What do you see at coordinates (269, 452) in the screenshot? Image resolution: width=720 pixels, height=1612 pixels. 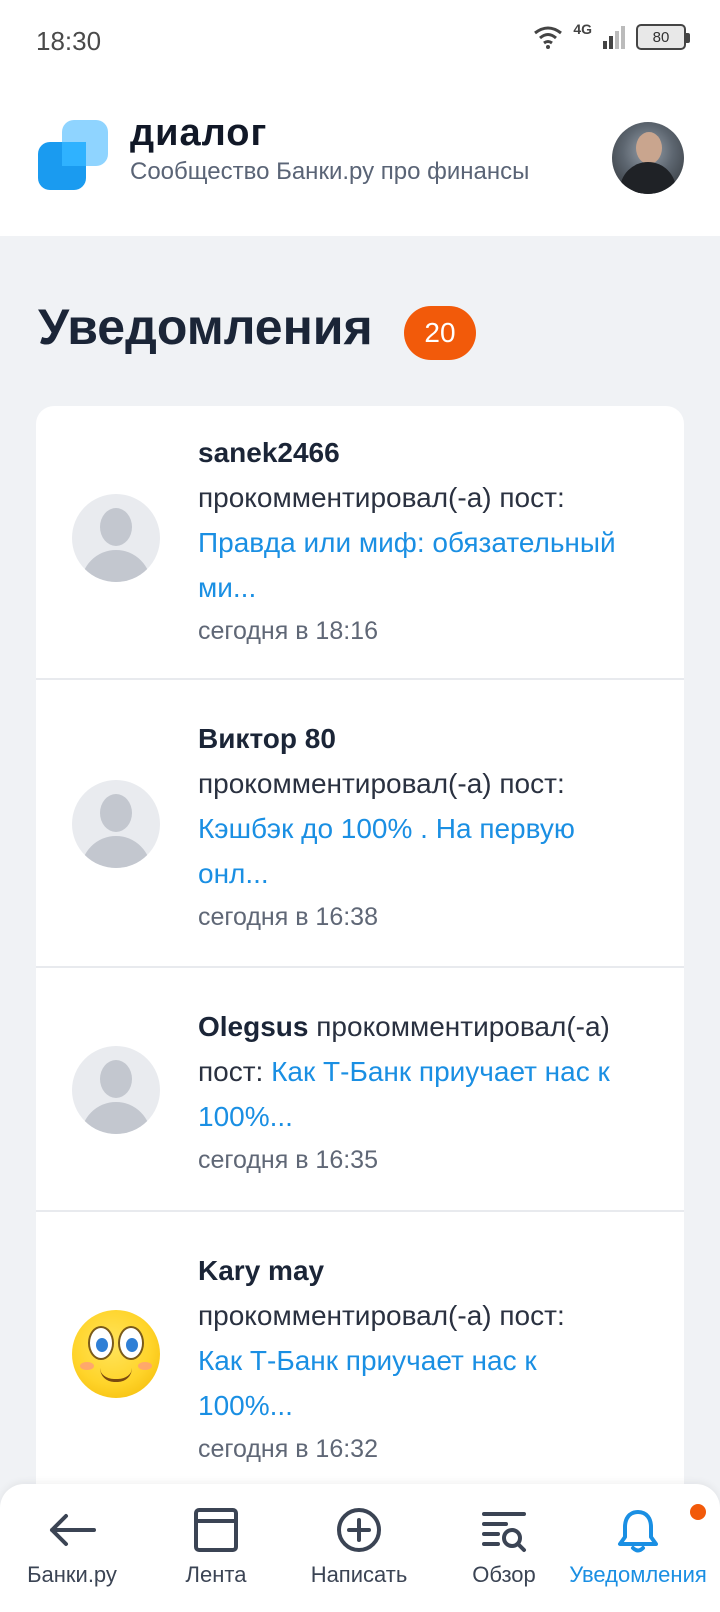 I see `author-name: sanek2466` at bounding box center [269, 452].